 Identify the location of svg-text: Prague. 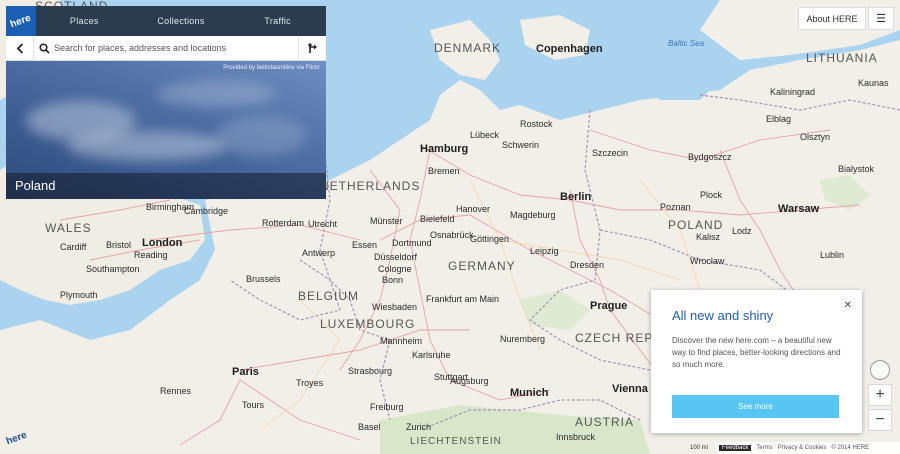
(608, 306).